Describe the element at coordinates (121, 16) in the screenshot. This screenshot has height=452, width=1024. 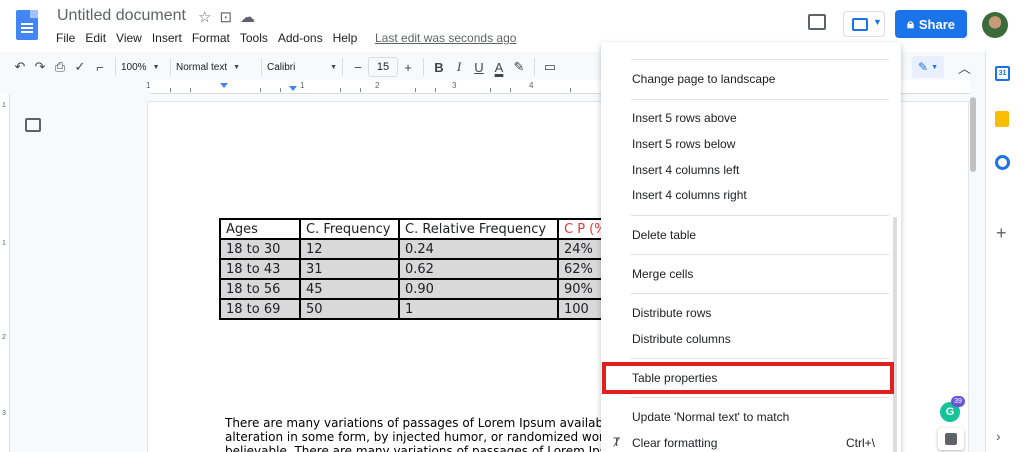
I see `document-title: Untitled document` at that location.